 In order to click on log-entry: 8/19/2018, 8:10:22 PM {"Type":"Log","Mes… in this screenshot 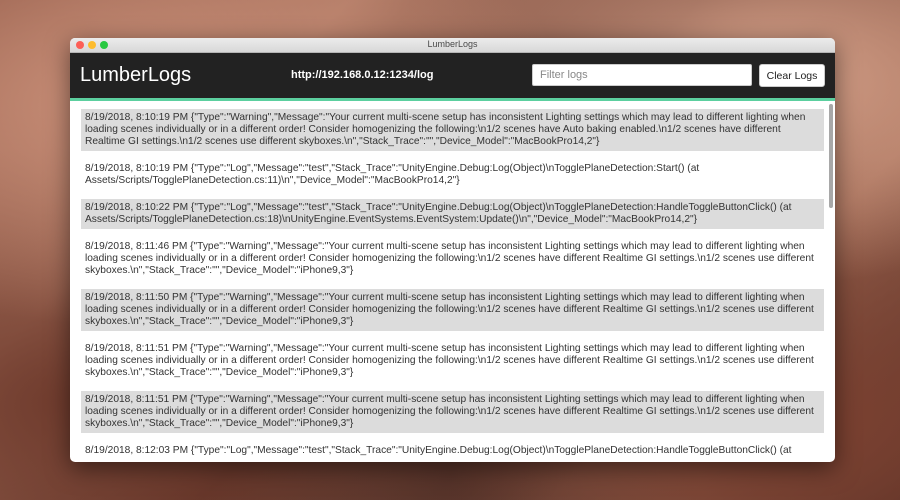, I will do `click(452, 214)`.